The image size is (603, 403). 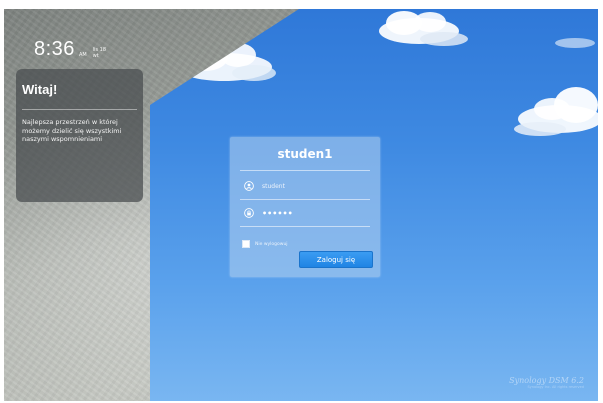 What do you see at coordinates (79, 109) in the screenshot?
I see `welcome-divider` at bounding box center [79, 109].